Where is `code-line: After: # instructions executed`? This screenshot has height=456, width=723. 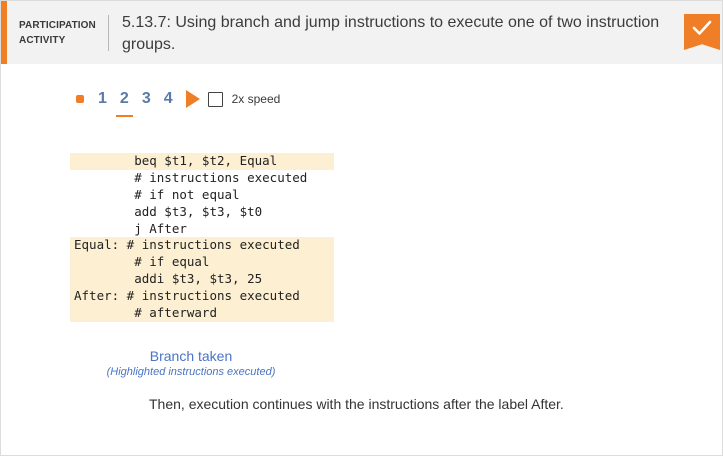 code-line: After: # instructions executed is located at coordinates (202, 297).